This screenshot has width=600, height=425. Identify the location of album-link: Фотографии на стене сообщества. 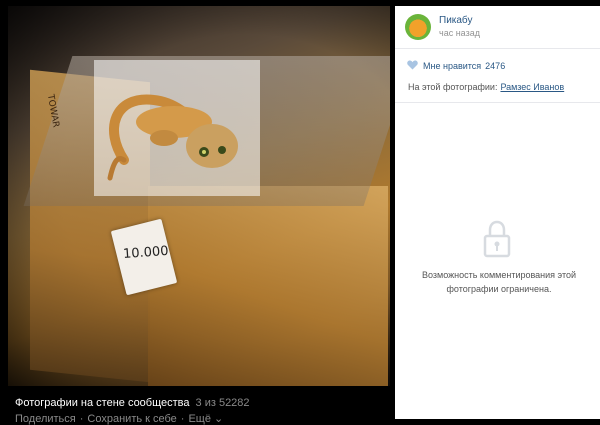
(102, 403).